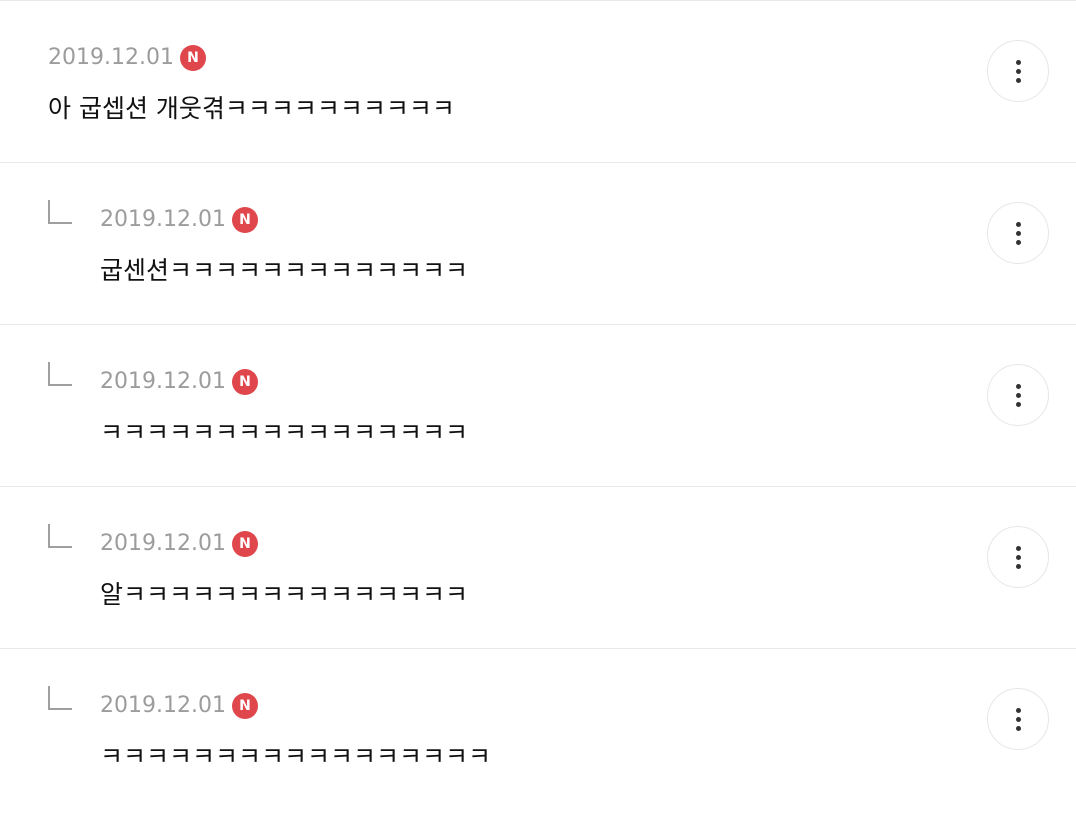  I want to click on comment-text: ㅋㅋㅋㅋㅋㅋㅋㅋㅋㅋㅋㅋㅋㅋㅋㅋ, so click(284, 432).